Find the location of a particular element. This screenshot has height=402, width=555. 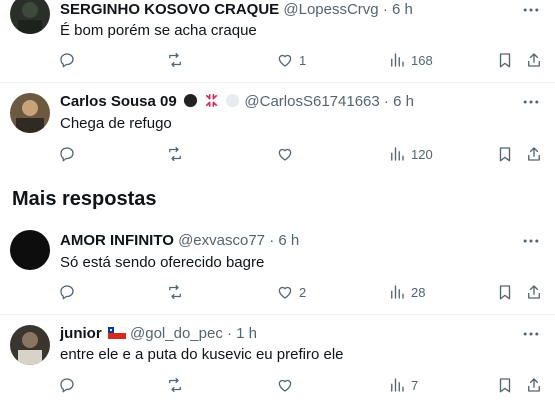

author-name: AMOR INFINITO is located at coordinates (117, 240).